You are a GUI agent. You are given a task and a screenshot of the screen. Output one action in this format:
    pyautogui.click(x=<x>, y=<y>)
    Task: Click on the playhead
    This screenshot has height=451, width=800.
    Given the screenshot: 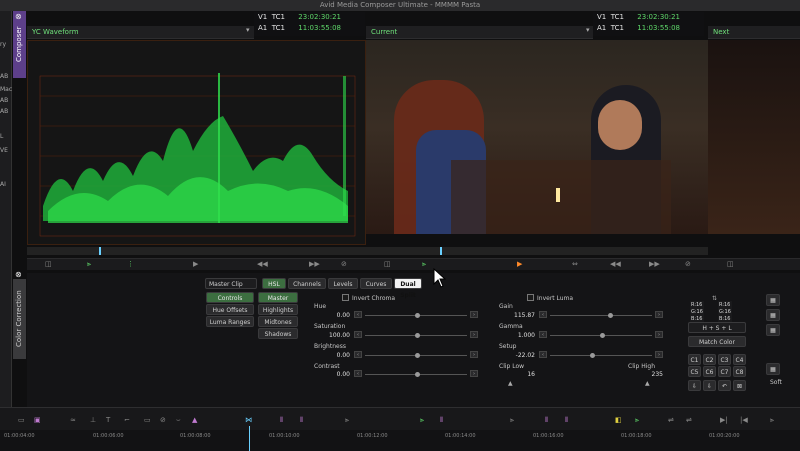 What is the action you would take?
    pyautogui.click(x=249, y=438)
    